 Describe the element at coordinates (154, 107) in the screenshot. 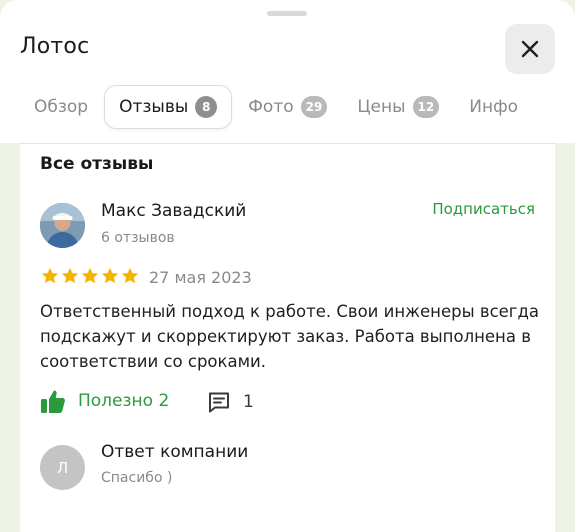

I see `tab-label: Отзывы` at that location.